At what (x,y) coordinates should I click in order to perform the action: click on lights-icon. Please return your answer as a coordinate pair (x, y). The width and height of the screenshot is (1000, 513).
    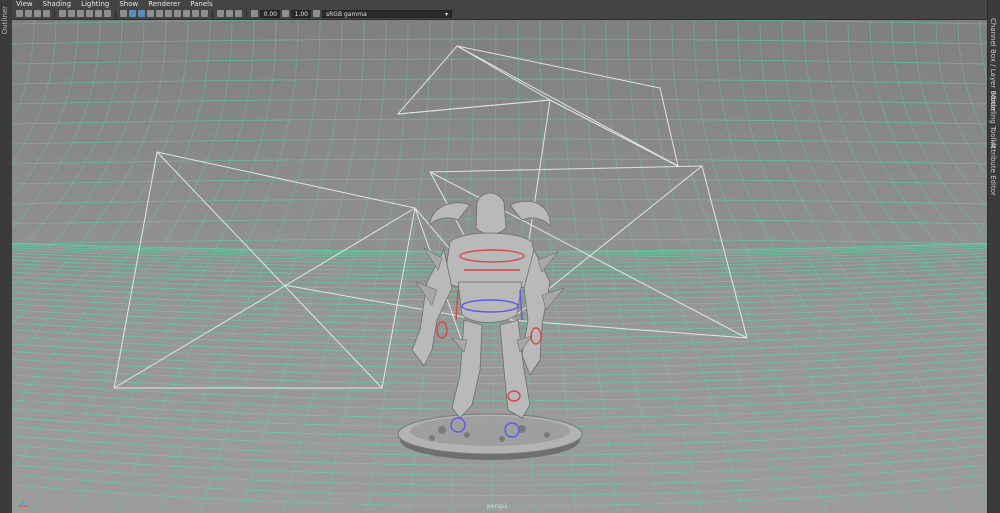
    Looking at the image, I should click on (159, 13).